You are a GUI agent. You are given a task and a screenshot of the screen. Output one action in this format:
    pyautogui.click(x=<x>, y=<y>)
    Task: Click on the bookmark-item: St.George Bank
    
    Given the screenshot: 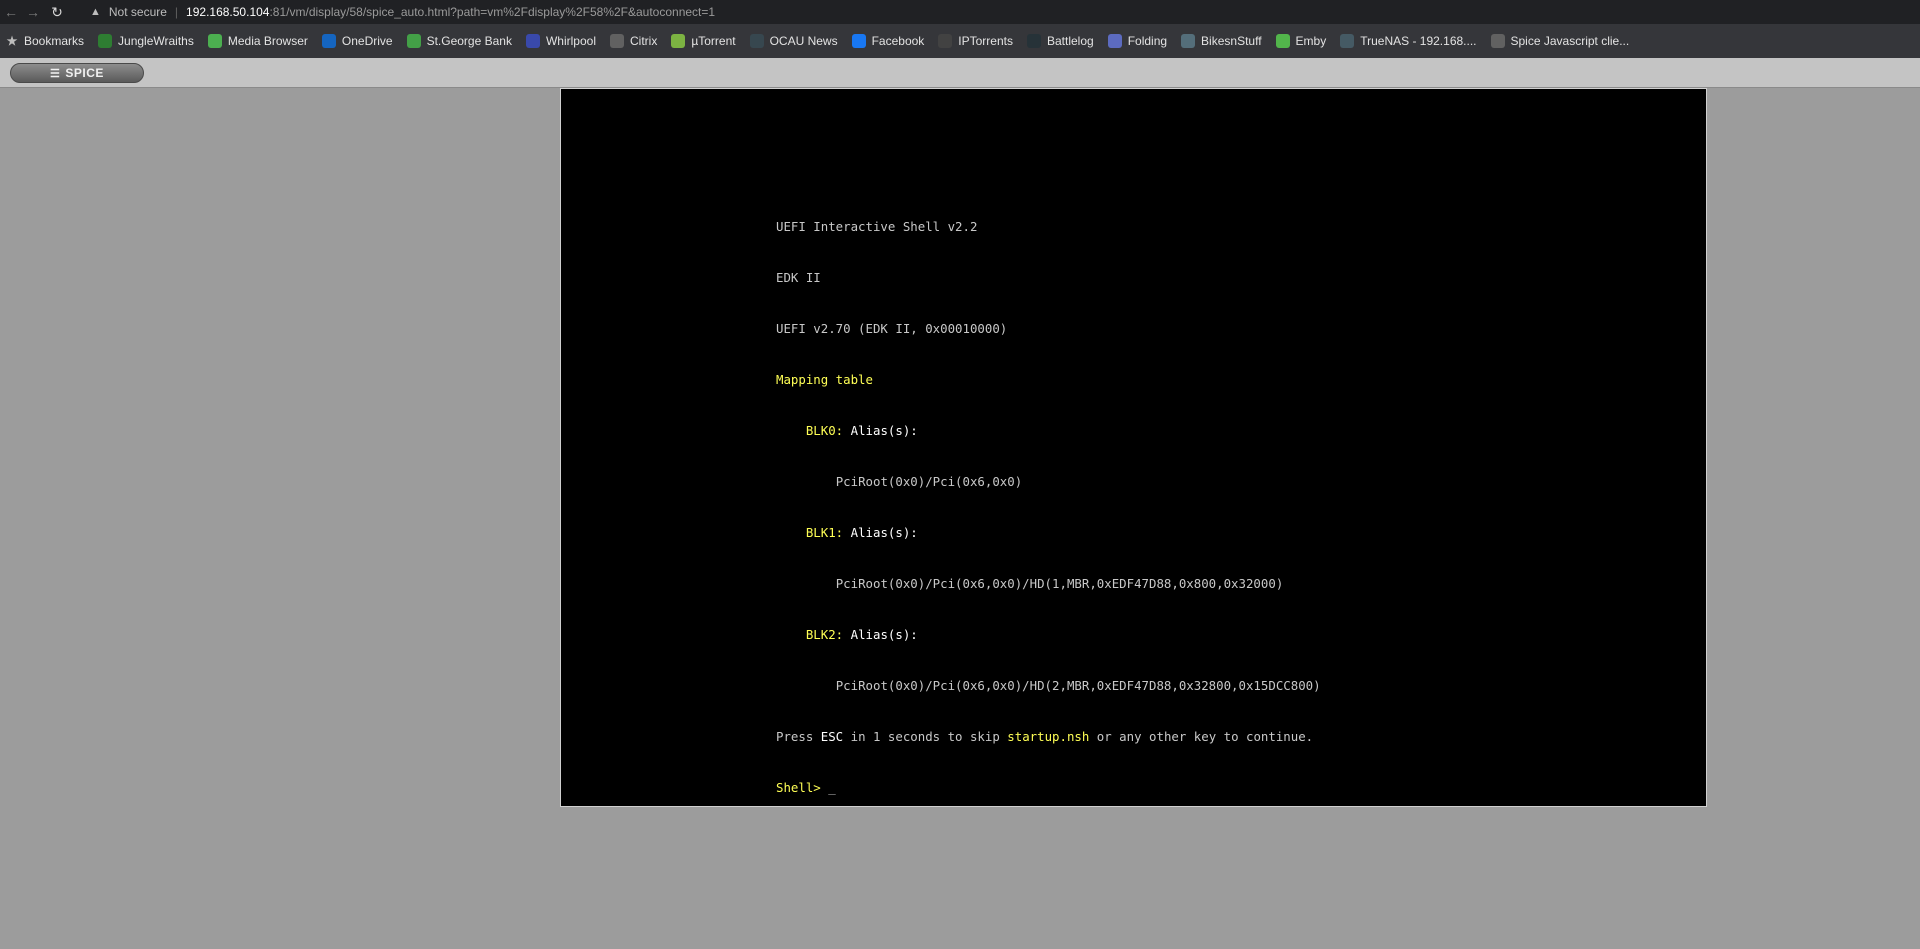 What is the action you would take?
    pyautogui.click(x=459, y=41)
    